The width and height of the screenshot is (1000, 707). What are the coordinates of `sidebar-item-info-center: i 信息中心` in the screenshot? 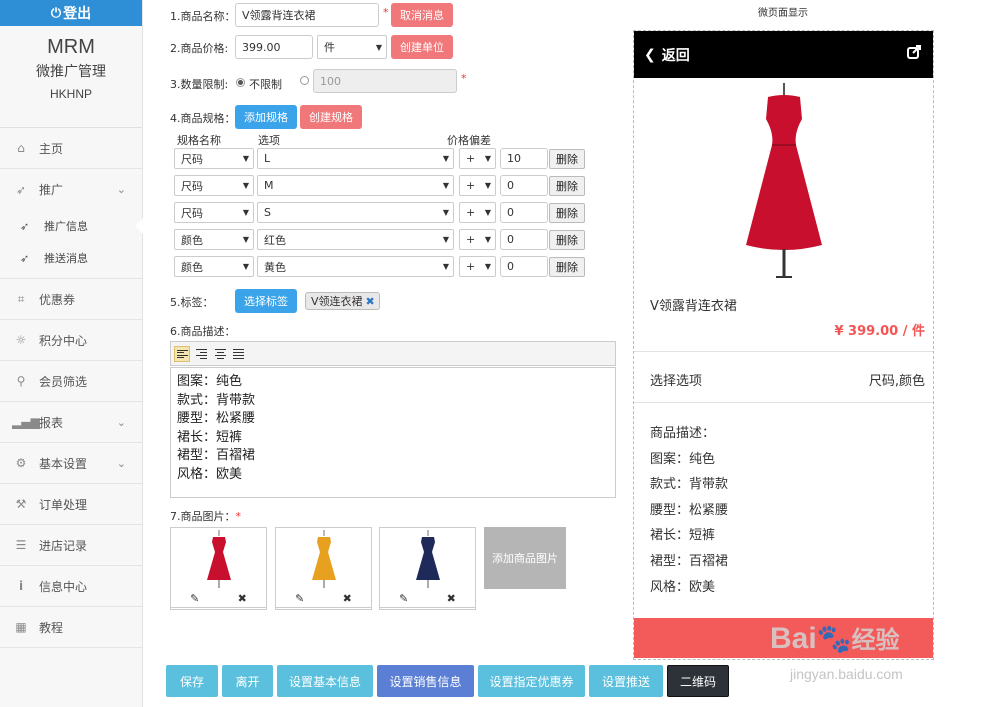 It's located at (71, 586).